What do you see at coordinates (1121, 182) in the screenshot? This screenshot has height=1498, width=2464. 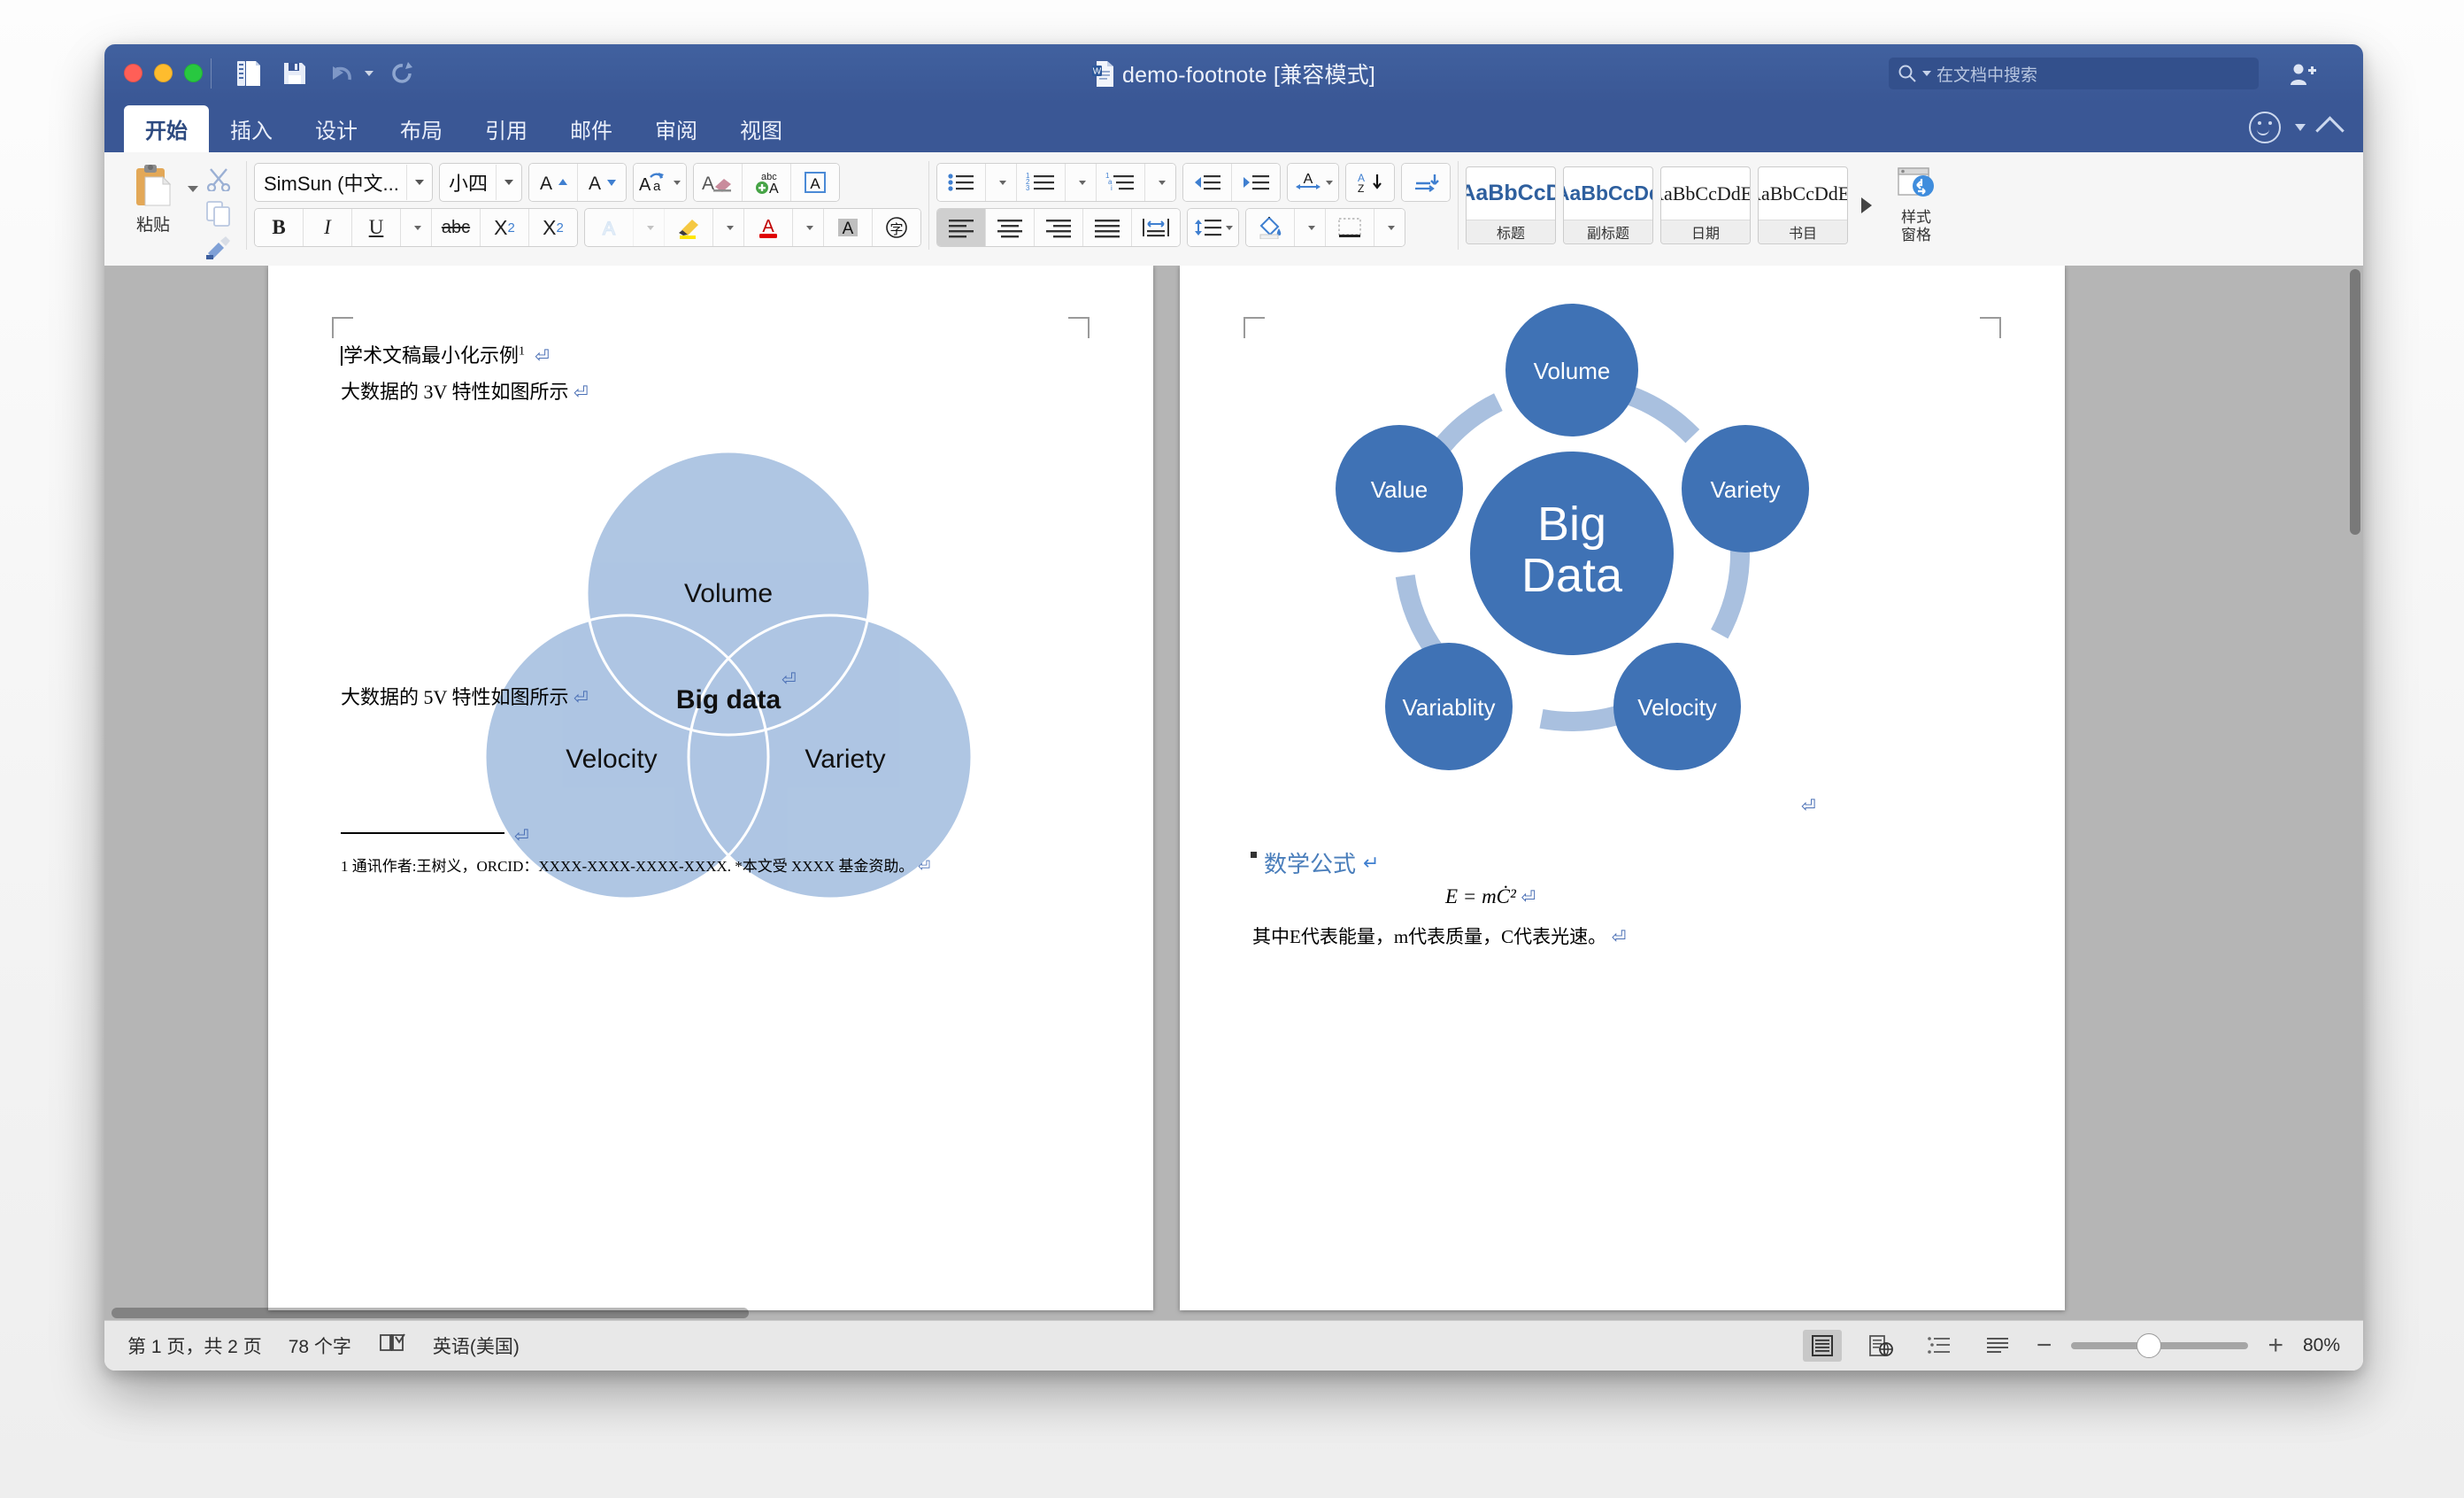 I see `multilevel-list-icon: 1ai` at bounding box center [1121, 182].